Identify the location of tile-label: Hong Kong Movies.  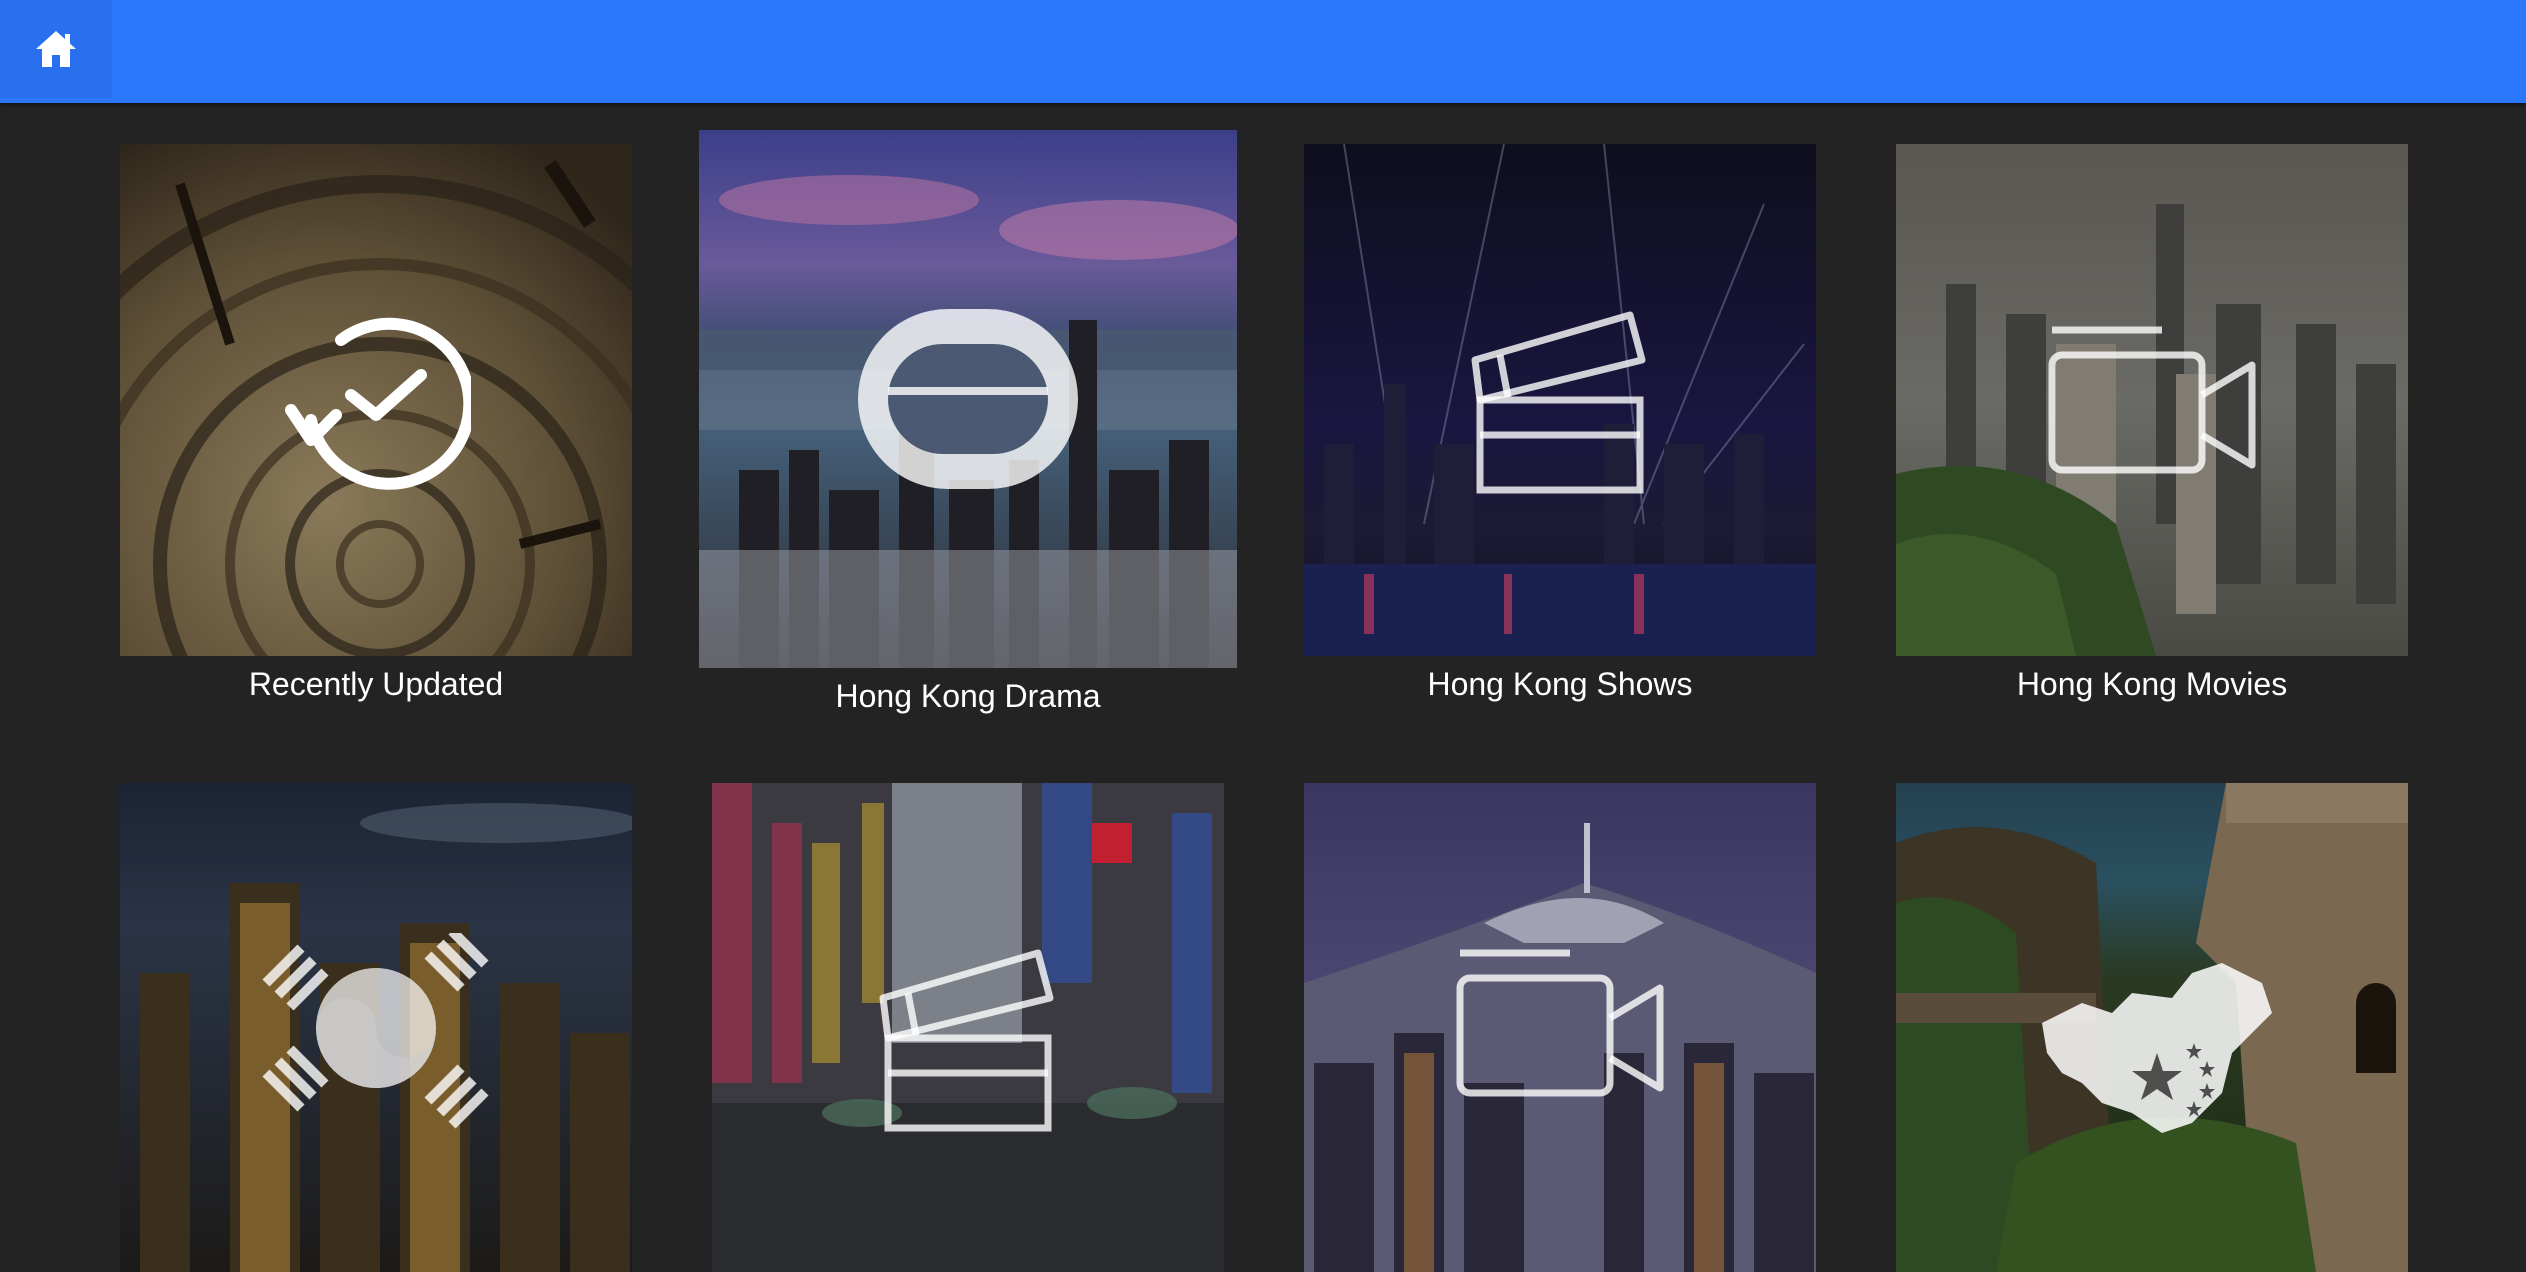
(2152, 684).